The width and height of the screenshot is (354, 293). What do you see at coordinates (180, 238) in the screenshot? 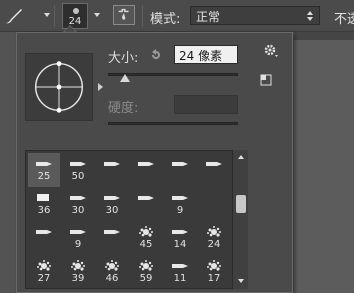
I see `brush-preset-item: 14` at bounding box center [180, 238].